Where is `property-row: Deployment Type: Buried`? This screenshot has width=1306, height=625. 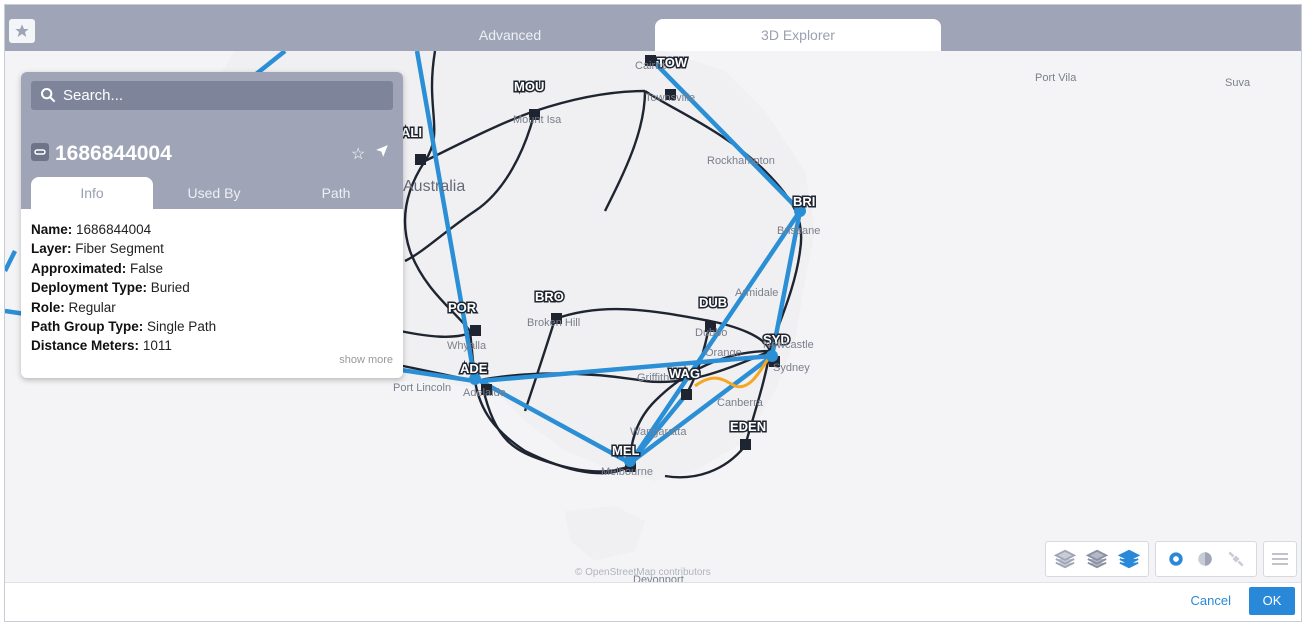
property-row: Deployment Type: Buried is located at coordinates (110, 288).